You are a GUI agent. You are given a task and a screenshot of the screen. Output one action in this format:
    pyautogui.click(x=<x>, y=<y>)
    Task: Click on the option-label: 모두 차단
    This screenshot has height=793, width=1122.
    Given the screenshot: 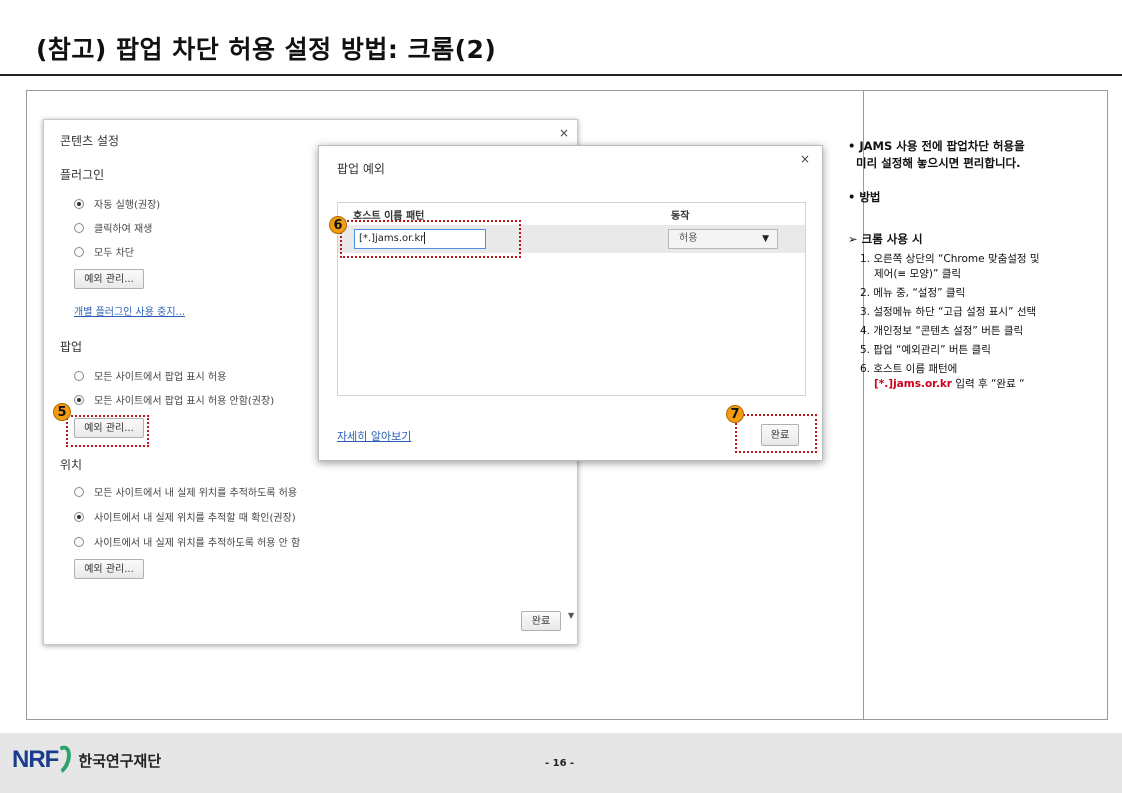 What is the action you would take?
    pyautogui.click(x=114, y=253)
    